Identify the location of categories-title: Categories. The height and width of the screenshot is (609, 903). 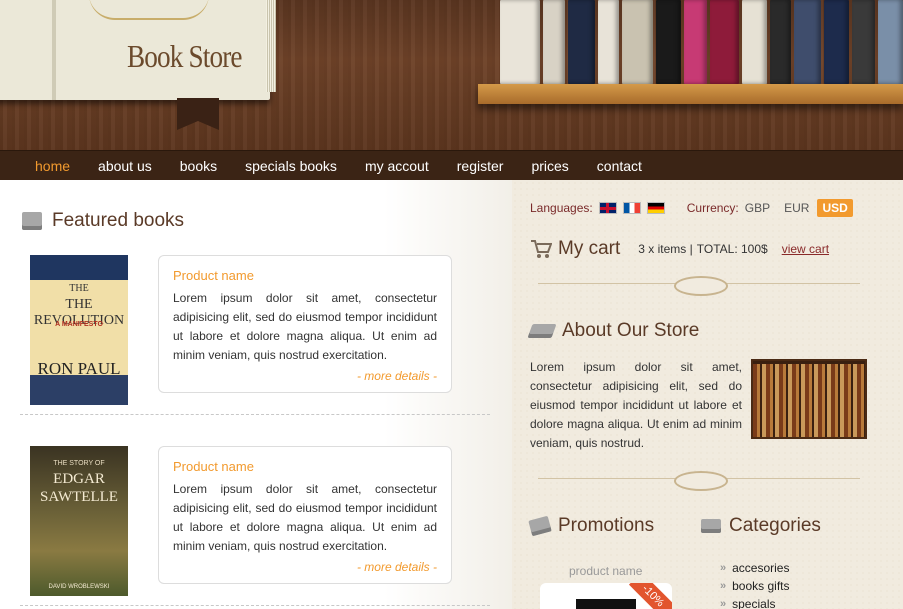
(775, 525).